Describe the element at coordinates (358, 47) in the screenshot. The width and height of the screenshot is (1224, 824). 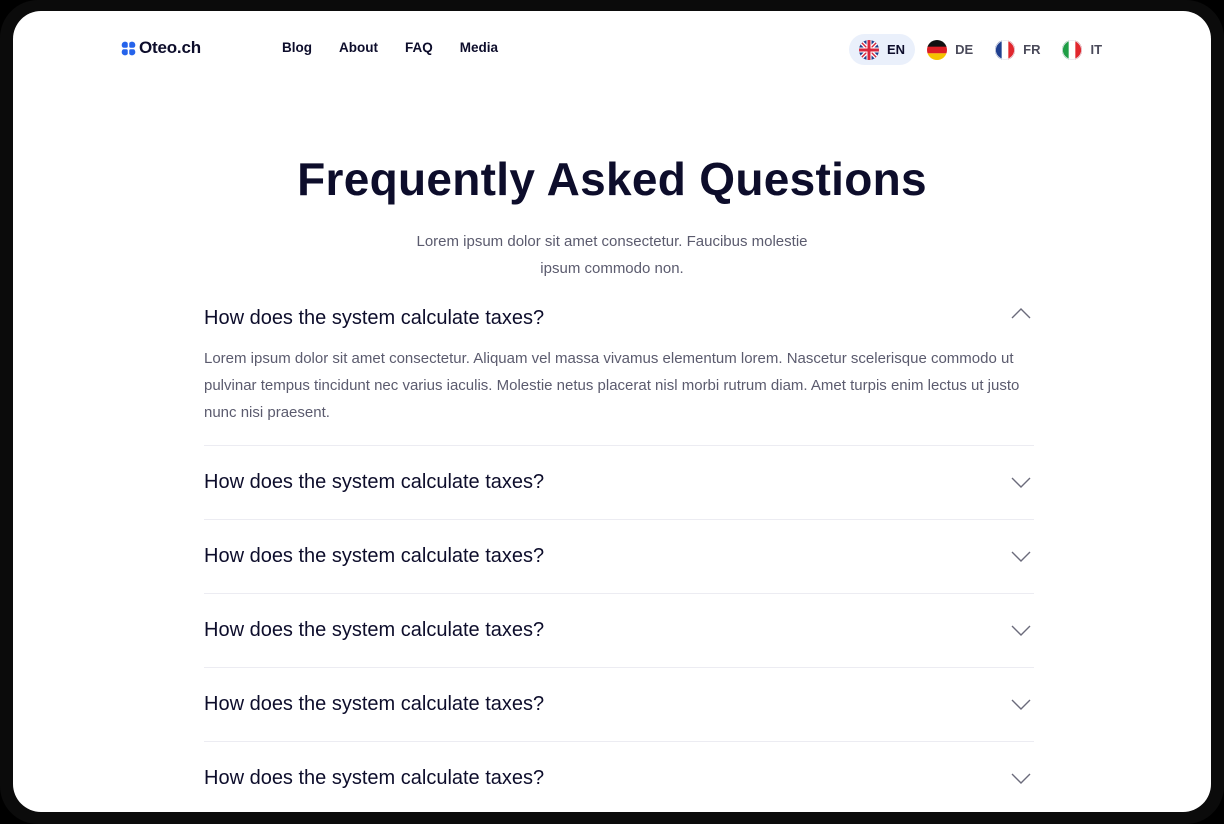
I see `nav-about: About` at that location.